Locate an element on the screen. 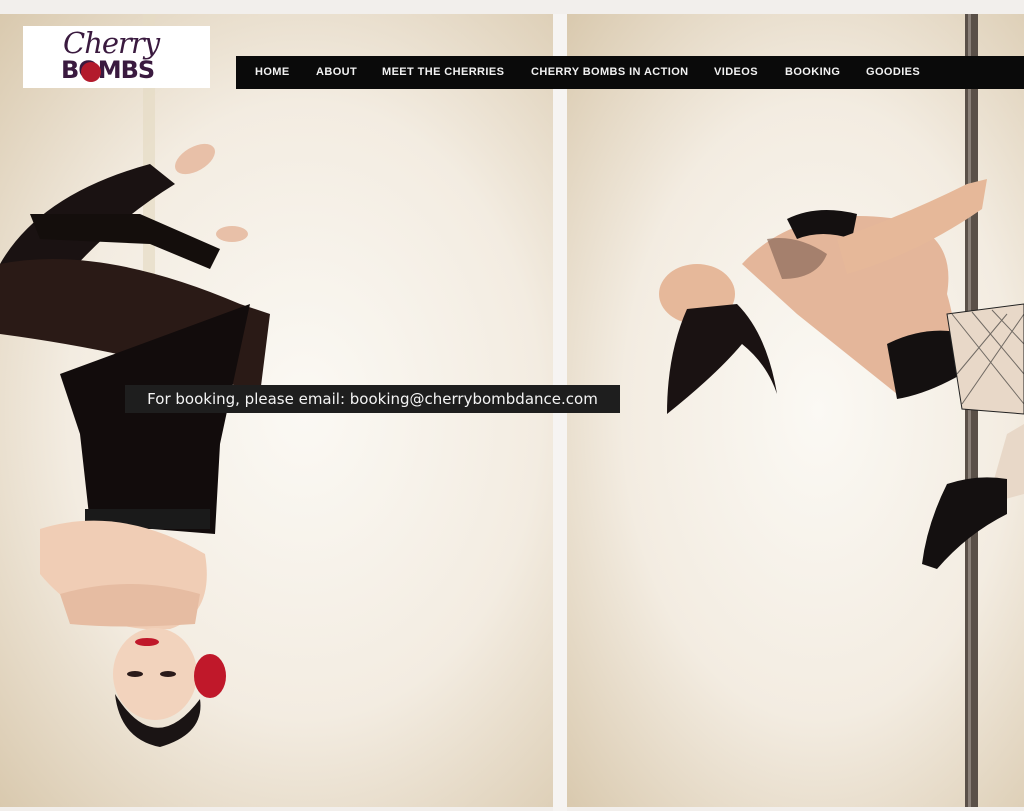  logo-script-text: Cherry is located at coordinates (111, 43).